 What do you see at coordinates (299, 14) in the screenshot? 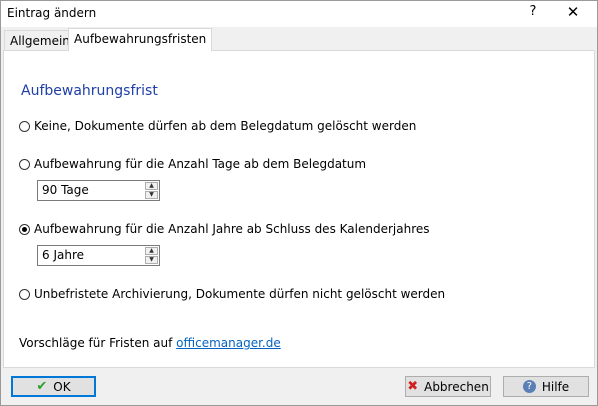
I see `title-bar: Eintrag ändern ? ✕` at bounding box center [299, 14].